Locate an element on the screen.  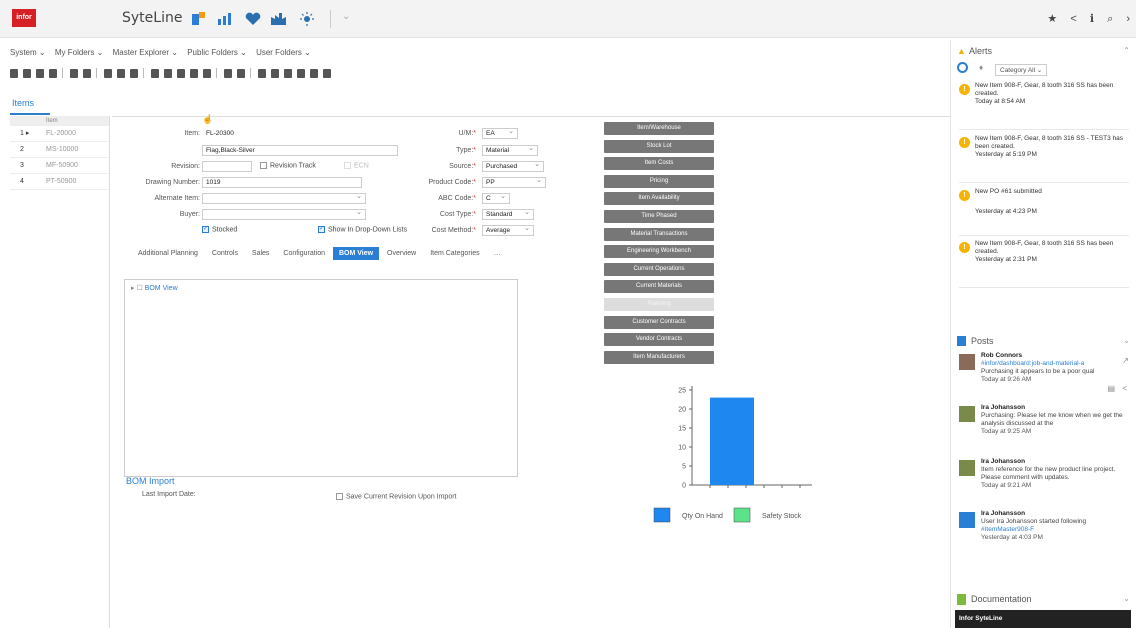
expand-icon: ▸ ☐ is located at coordinates (138, 288).